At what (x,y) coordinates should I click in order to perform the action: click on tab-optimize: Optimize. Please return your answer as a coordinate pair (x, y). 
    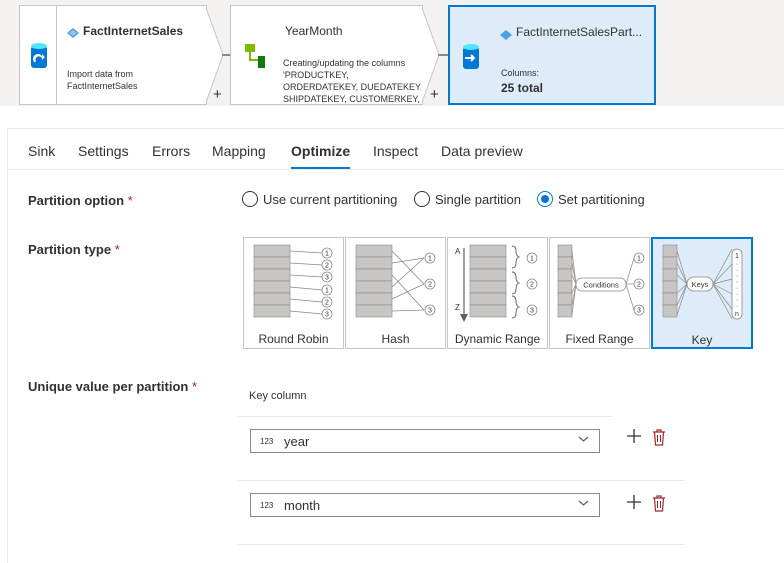
    Looking at the image, I should click on (320, 151).